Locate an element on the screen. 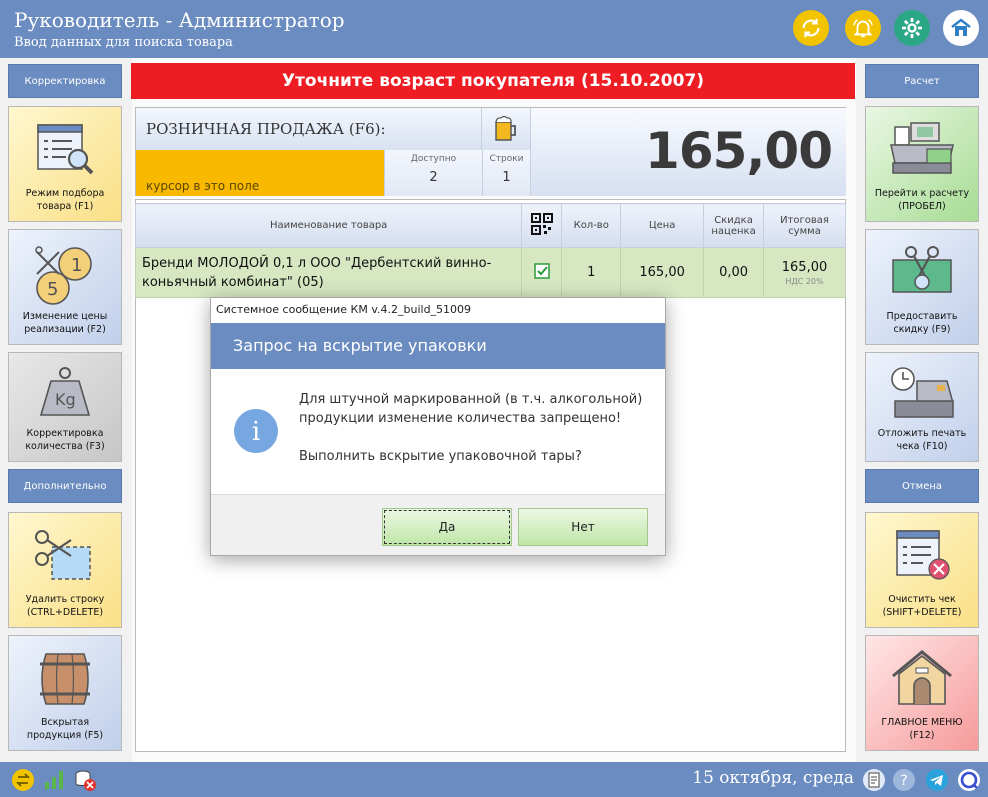 Image resolution: width=988 pixels, height=797 pixels. tile-label: Отложить печать чека (F10) is located at coordinates (922, 440).